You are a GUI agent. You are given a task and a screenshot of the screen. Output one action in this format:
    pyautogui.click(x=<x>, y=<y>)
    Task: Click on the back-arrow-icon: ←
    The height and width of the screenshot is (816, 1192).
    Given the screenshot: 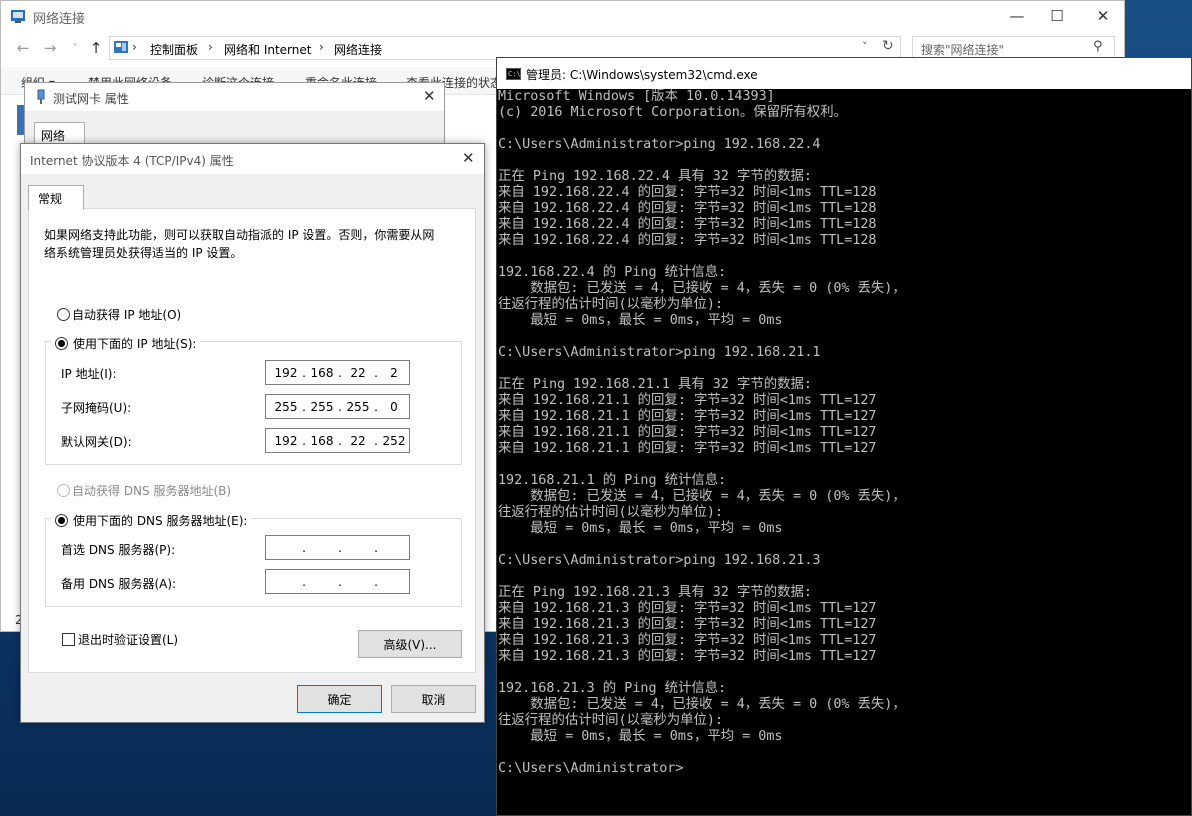 What is the action you would take?
    pyautogui.click(x=23, y=48)
    